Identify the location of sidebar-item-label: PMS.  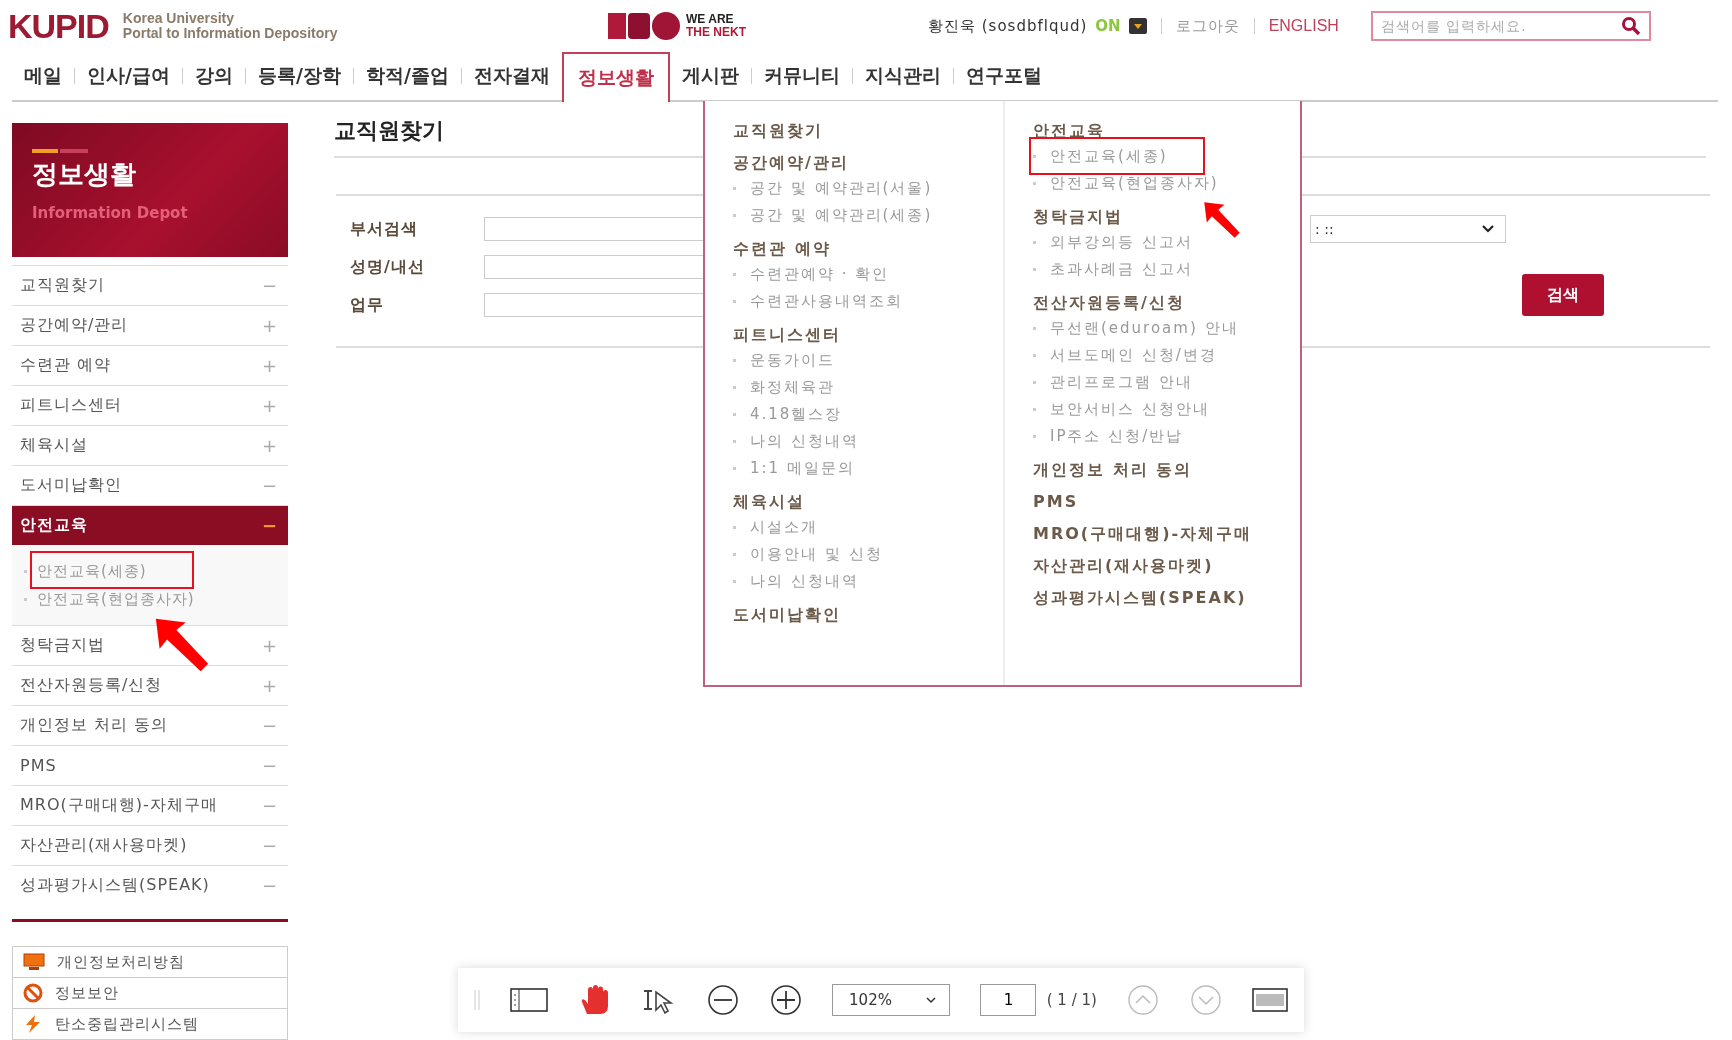
(38, 765).